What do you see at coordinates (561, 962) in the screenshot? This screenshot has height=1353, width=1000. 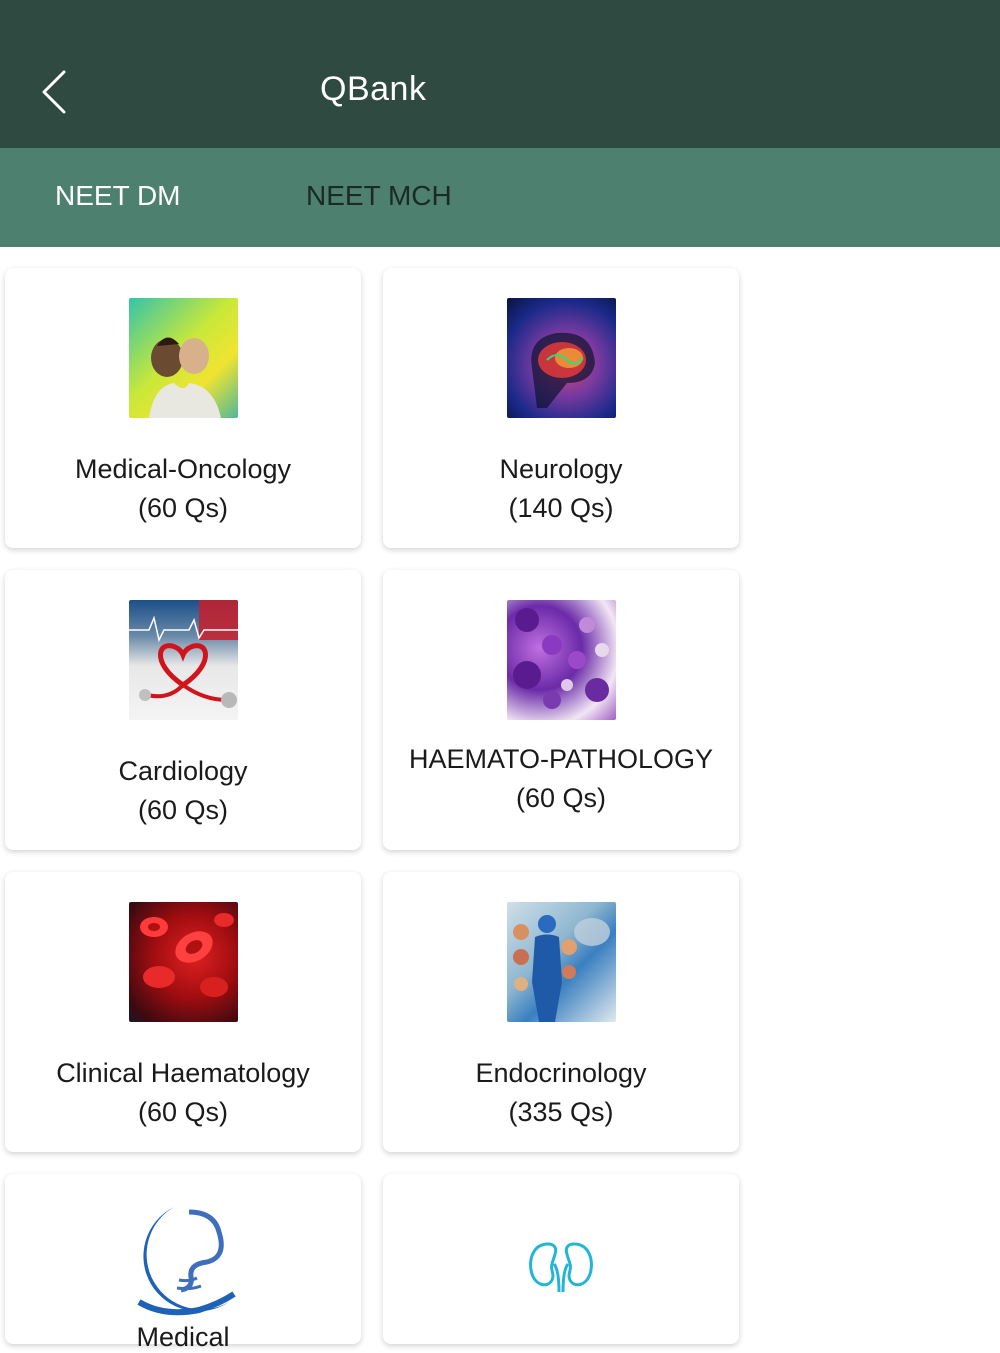 I see `endocrine-system-photo` at bounding box center [561, 962].